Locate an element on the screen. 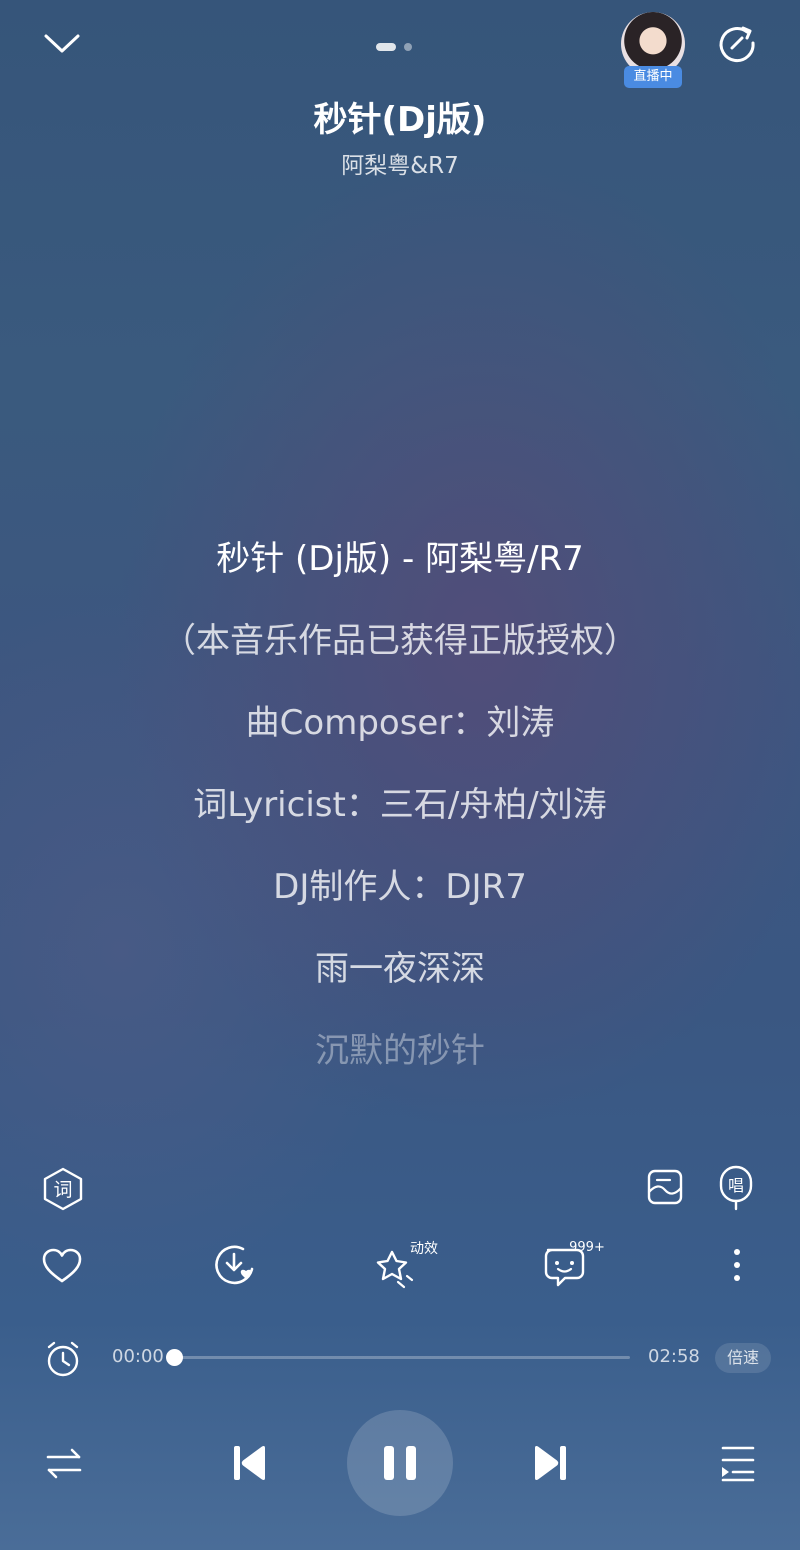 Image resolution: width=800 pixels, height=1550 pixels. previous-icon is located at coordinates (249, 1463).